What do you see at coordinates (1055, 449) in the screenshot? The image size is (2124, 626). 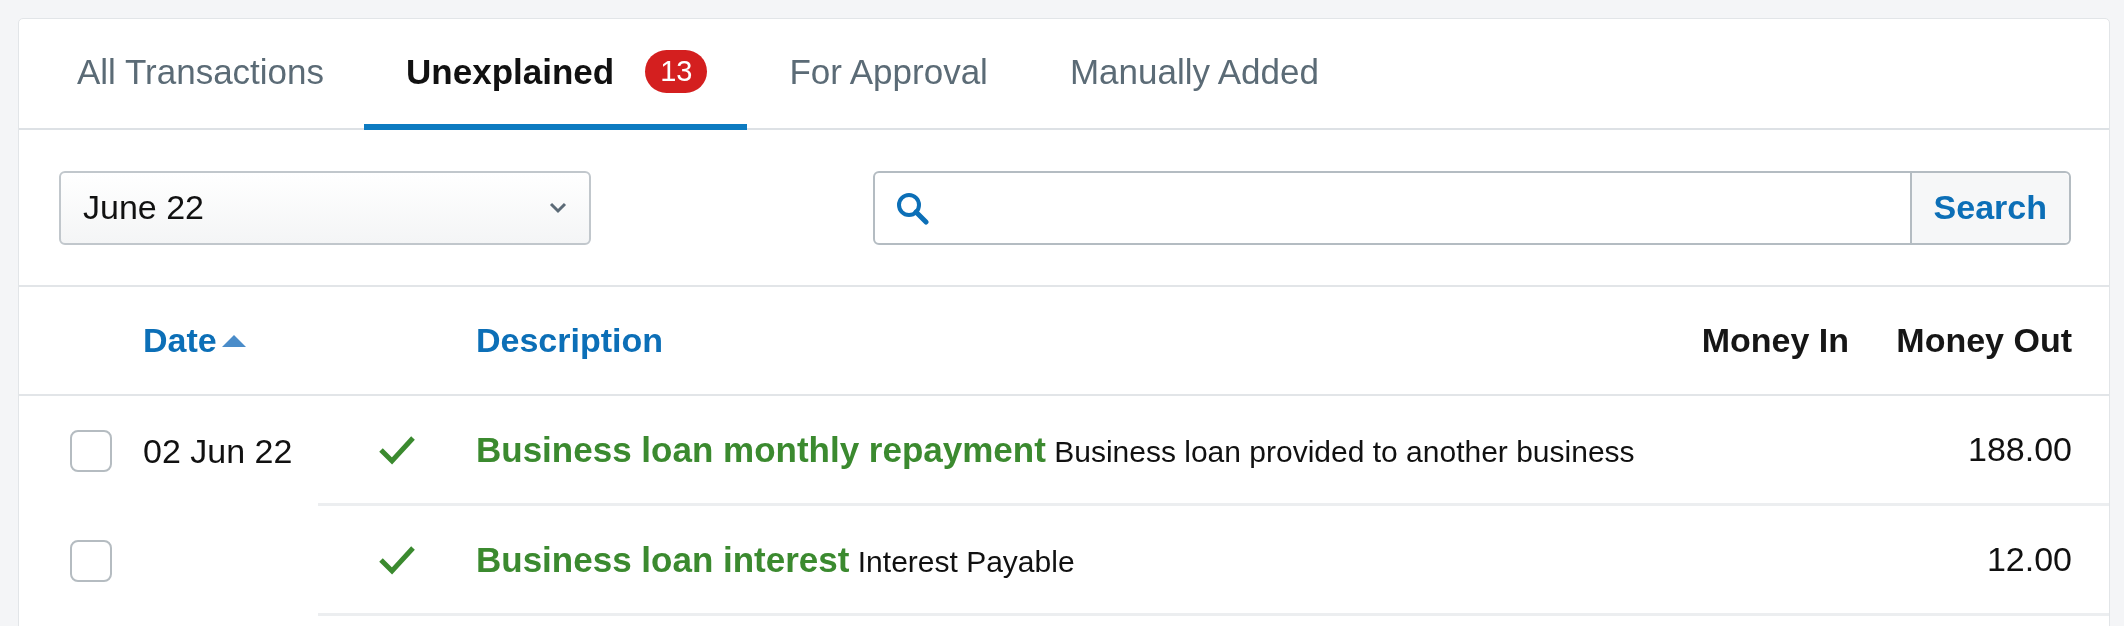 I see `transaction-description: Business loan monthly repayment Business loan provided to another business` at bounding box center [1055, 449].